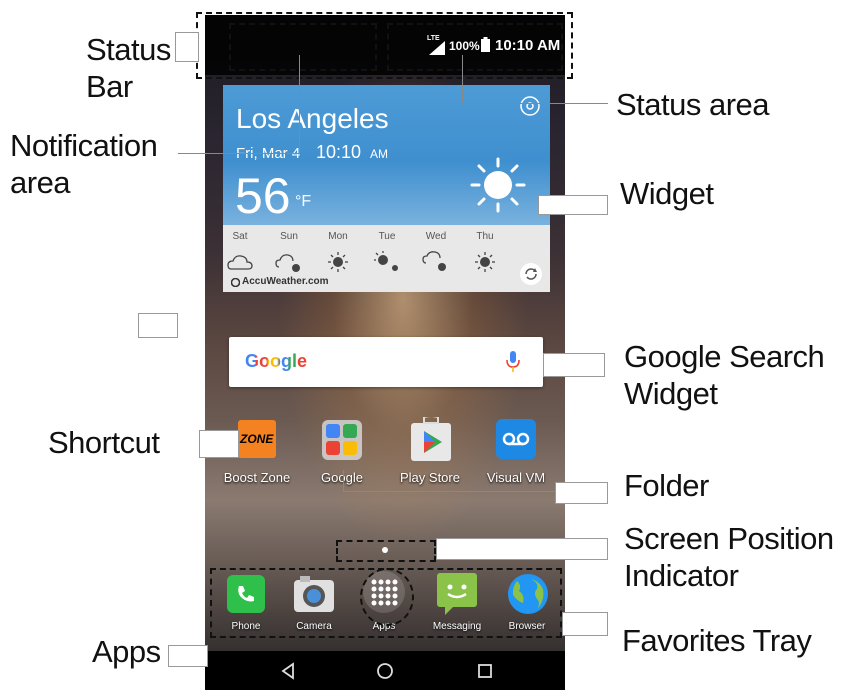 The image size is (841, 690). I want to click on app-label: Visual VM, so click(516, 477).